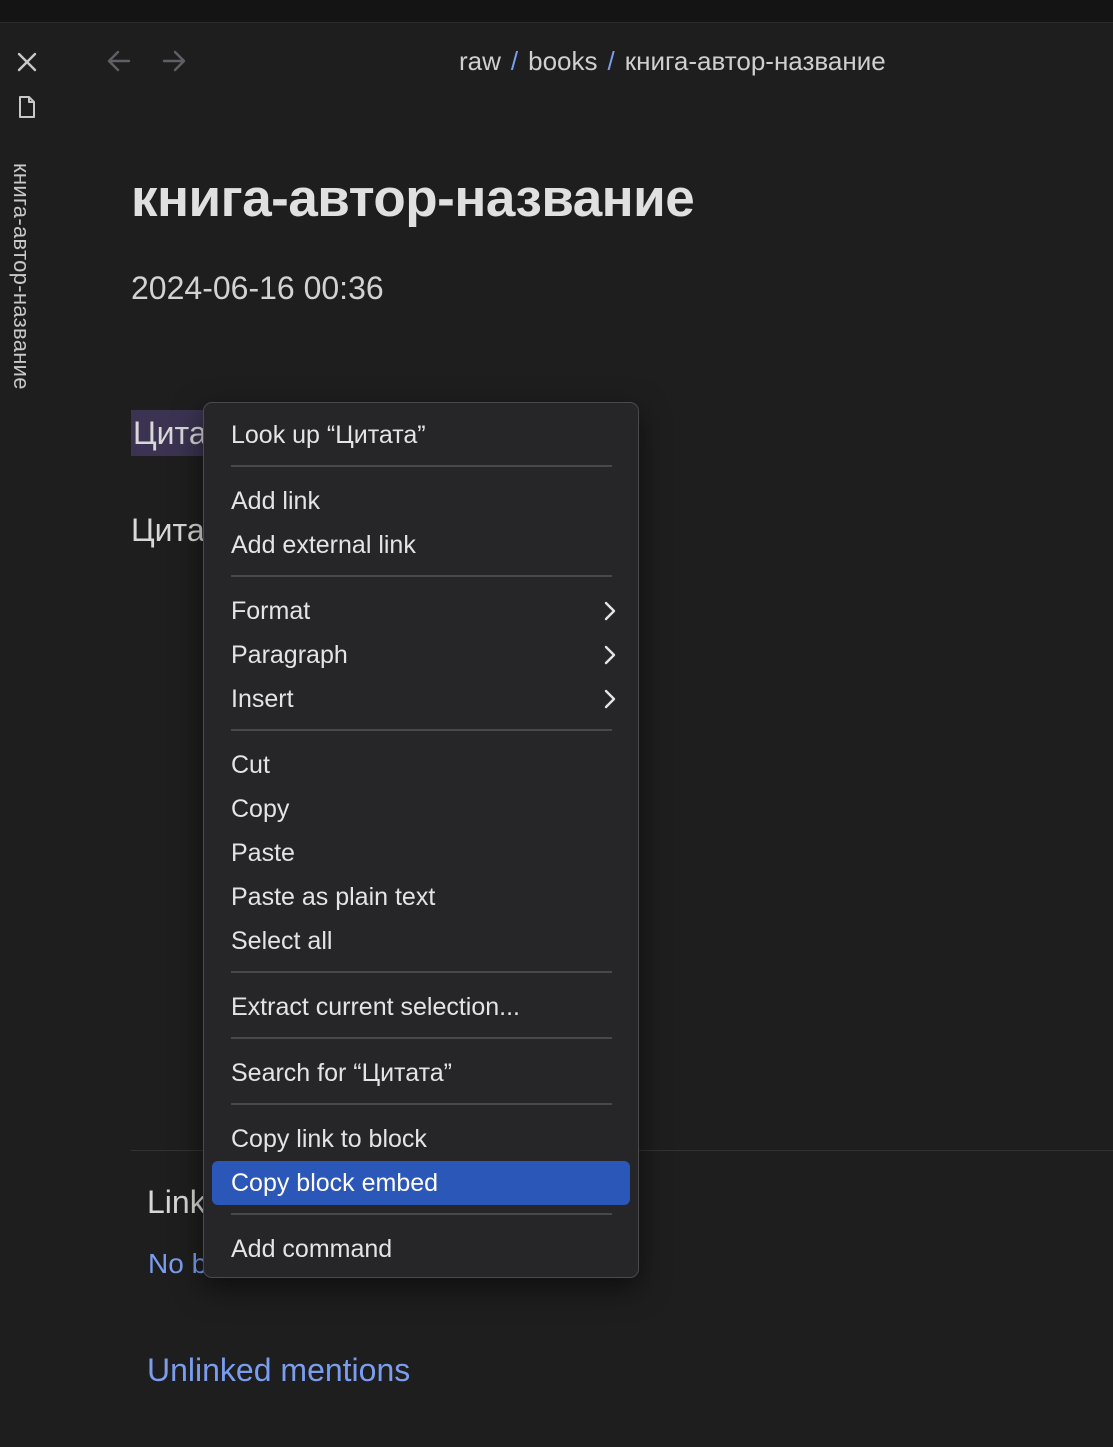  Describe the element at coordinates (174, 61) in the screenshot. I see `arrow-right-icon` at that location.